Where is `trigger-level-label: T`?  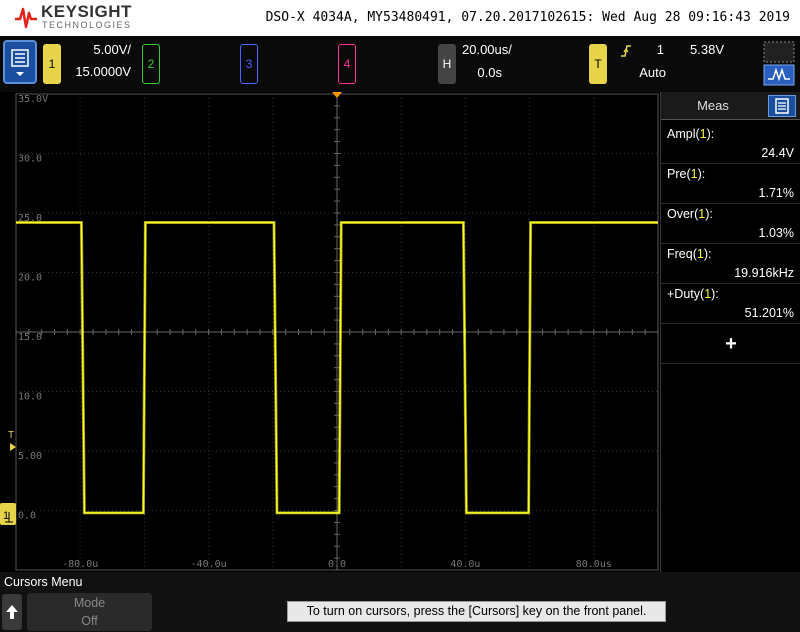 trigger-level-label: T is located at coordinates (11, 435).